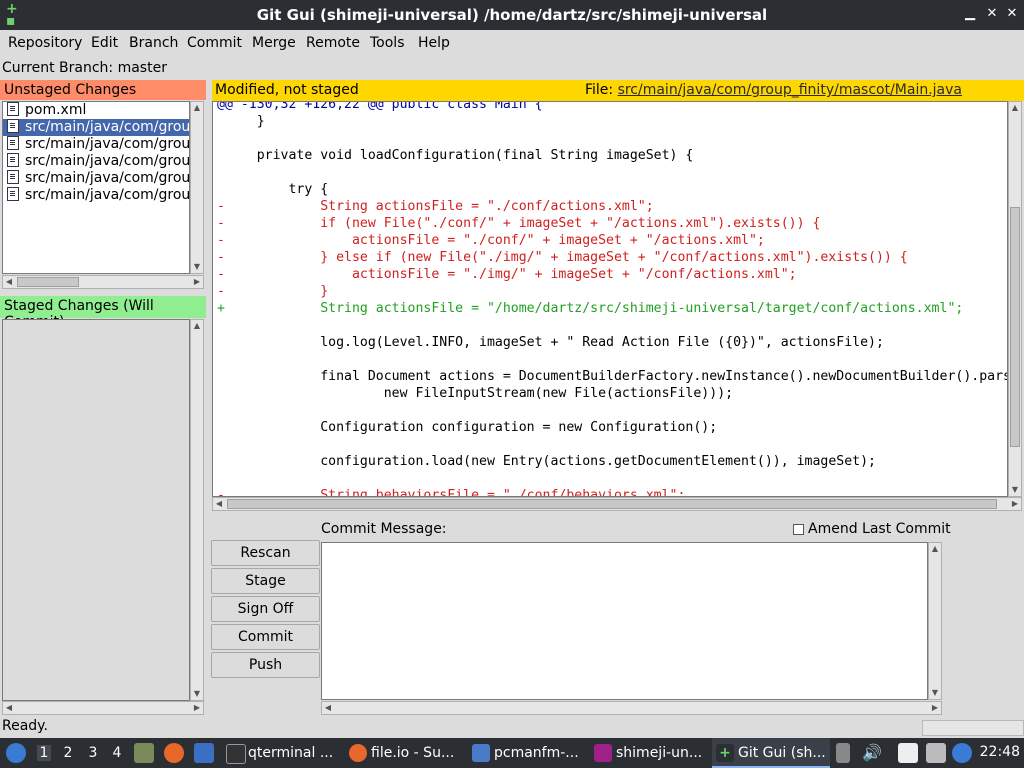  Describe the element at coordinates (970, 14) in the screenshot. I see `minimize-icon: ▁` at that location.